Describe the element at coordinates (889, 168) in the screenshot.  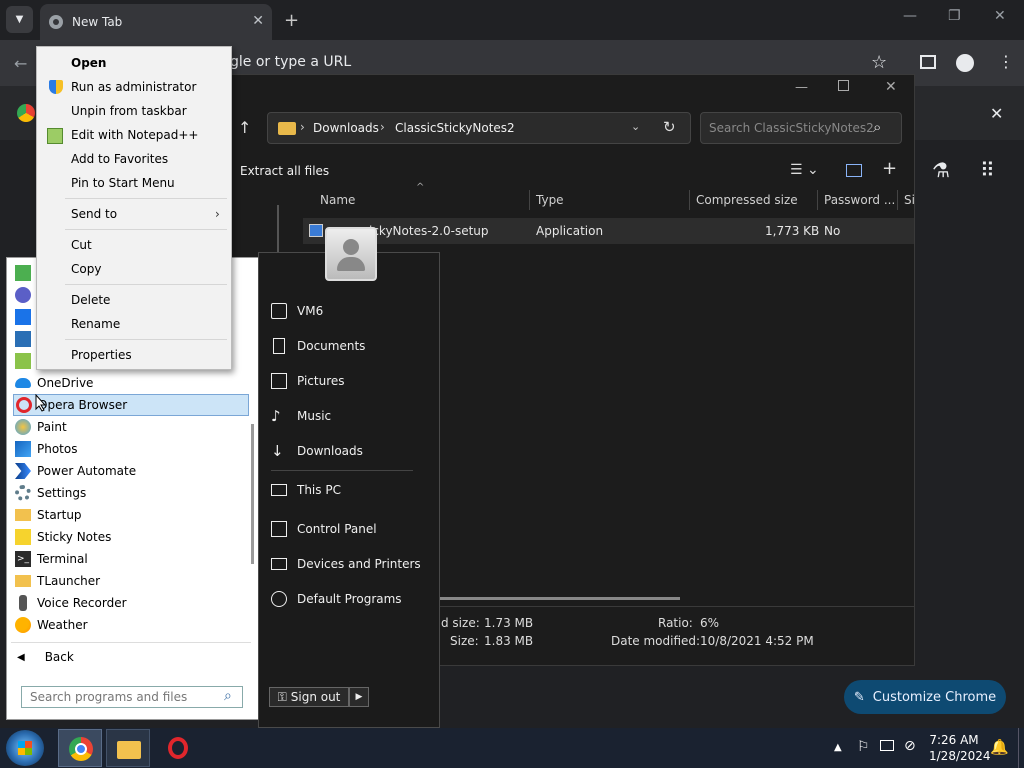
I see `add-icon: +` at that location.